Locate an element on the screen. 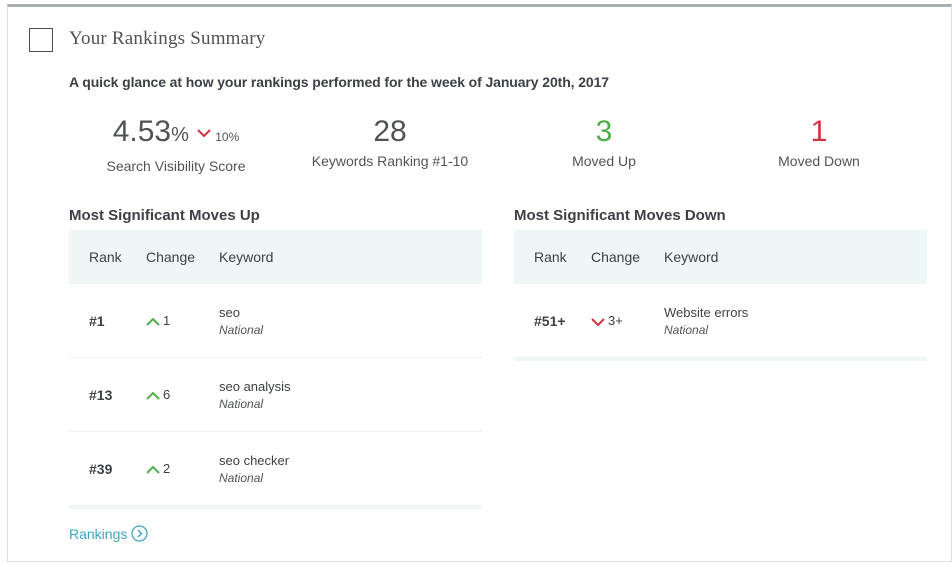  rankings-link: Rankings is located at coordinates (109, 533).